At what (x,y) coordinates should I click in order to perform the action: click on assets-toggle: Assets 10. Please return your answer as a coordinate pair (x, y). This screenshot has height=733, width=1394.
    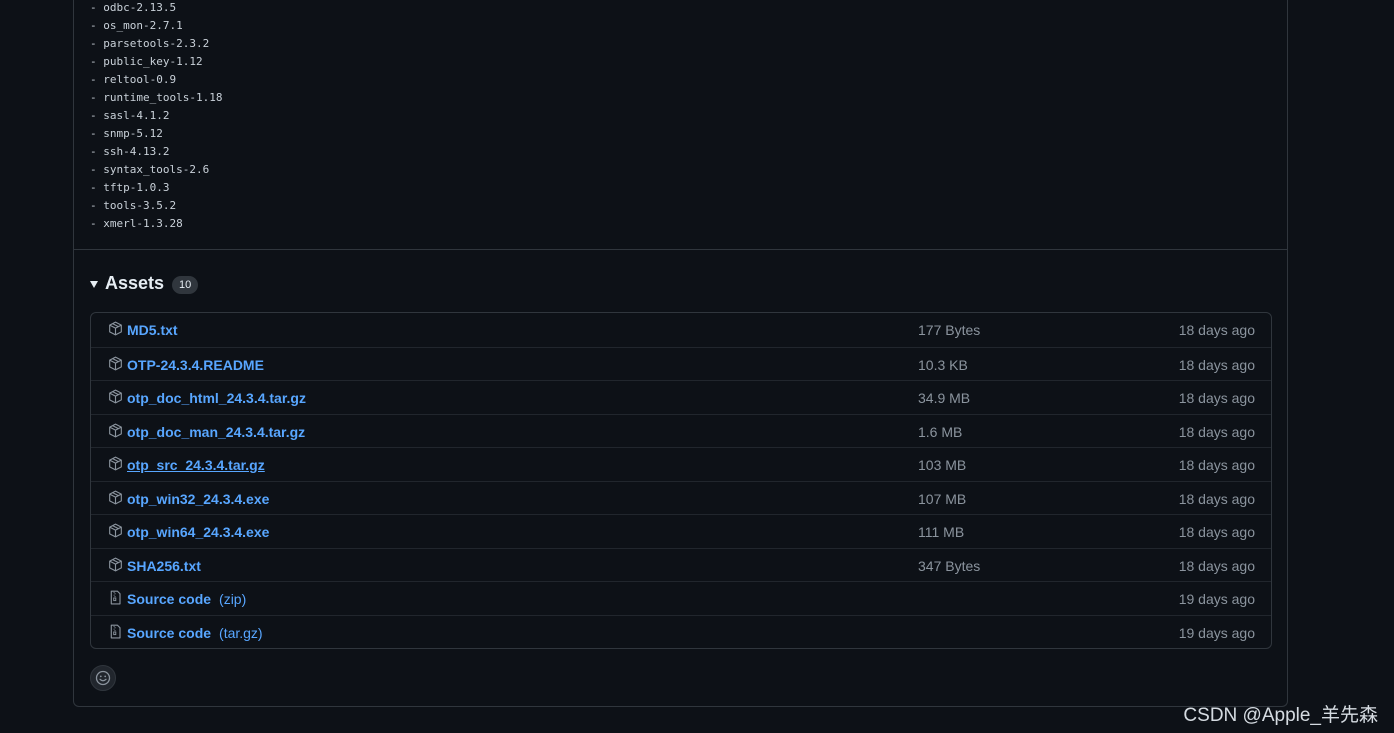
    Looking at the image, I should click on (144, 283).